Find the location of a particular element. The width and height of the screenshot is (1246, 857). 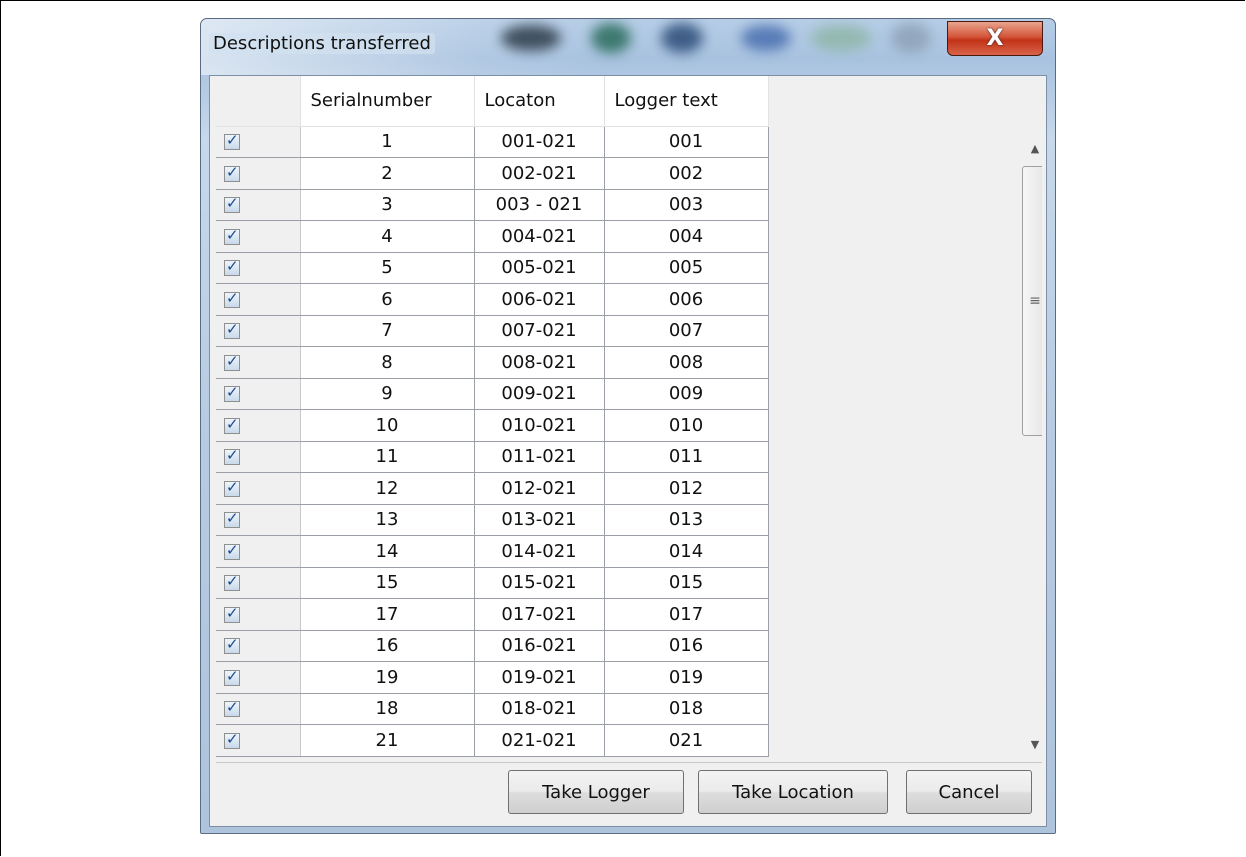

cell-serialnumber: 17 is located at coordinates (387, 614).